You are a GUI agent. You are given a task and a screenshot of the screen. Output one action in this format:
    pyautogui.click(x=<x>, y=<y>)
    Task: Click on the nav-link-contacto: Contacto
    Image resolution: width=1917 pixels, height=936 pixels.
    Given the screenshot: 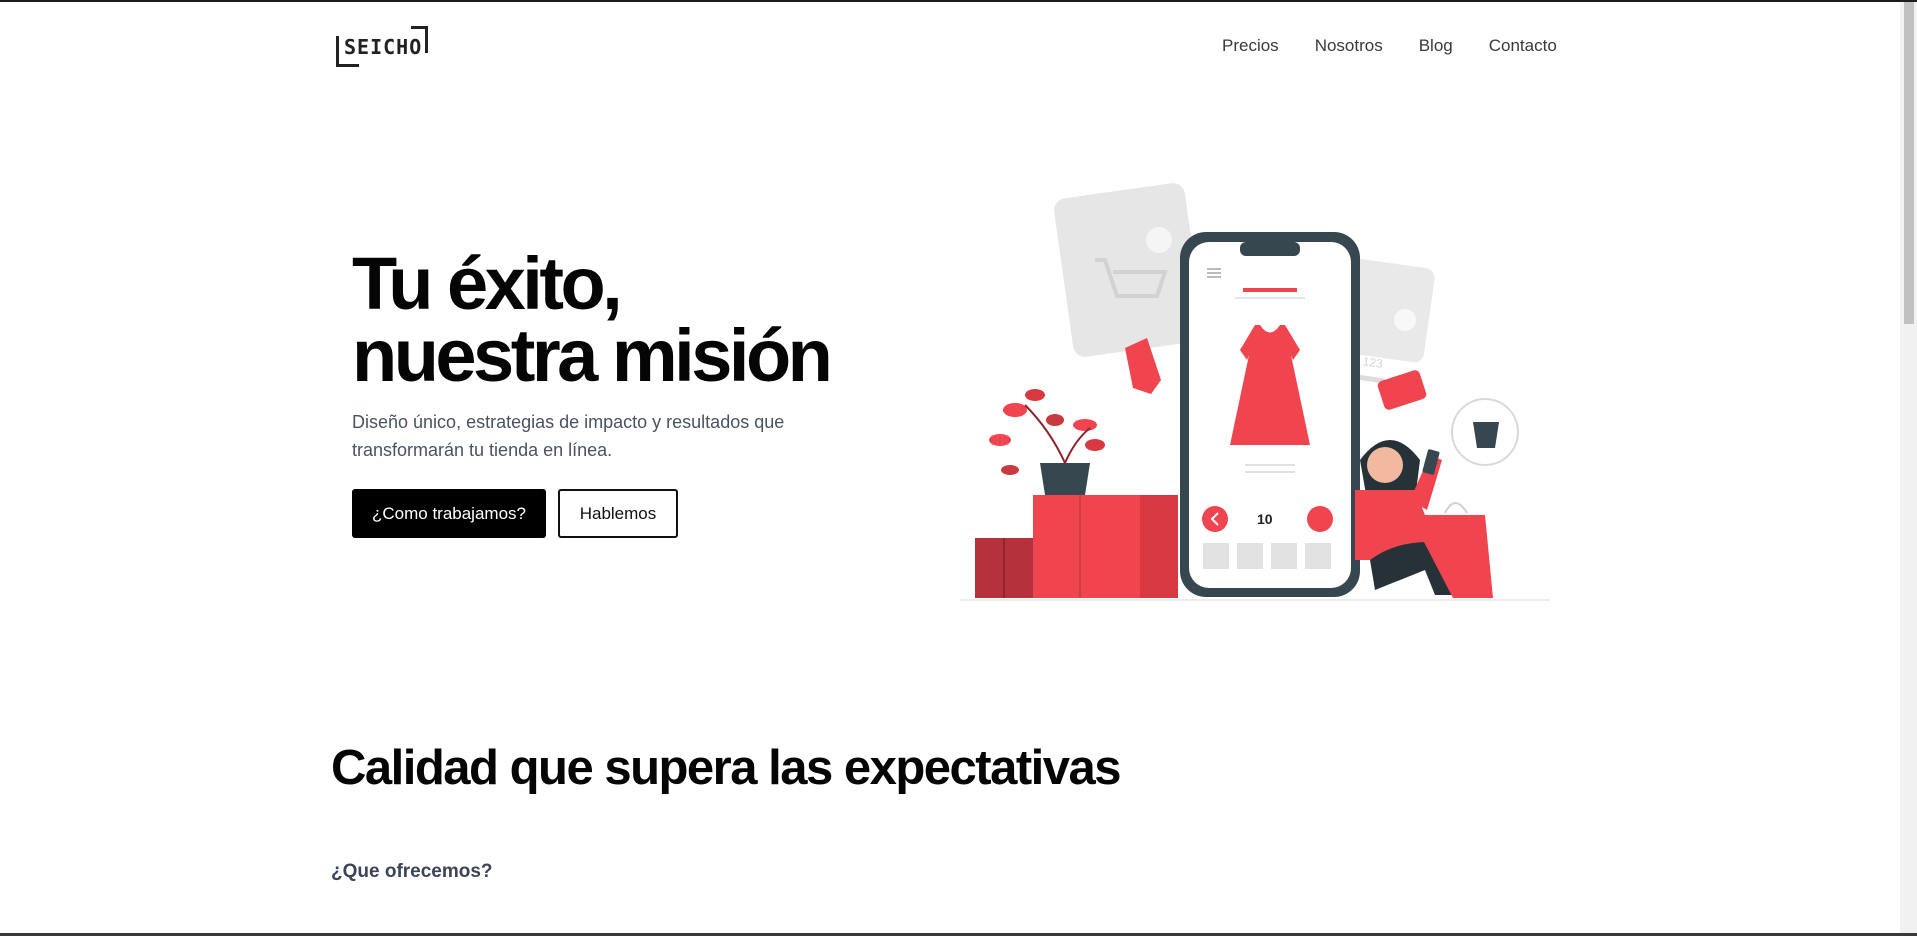 What is the action you would take?
    pyautogui.click(x=1523, y=46)
    